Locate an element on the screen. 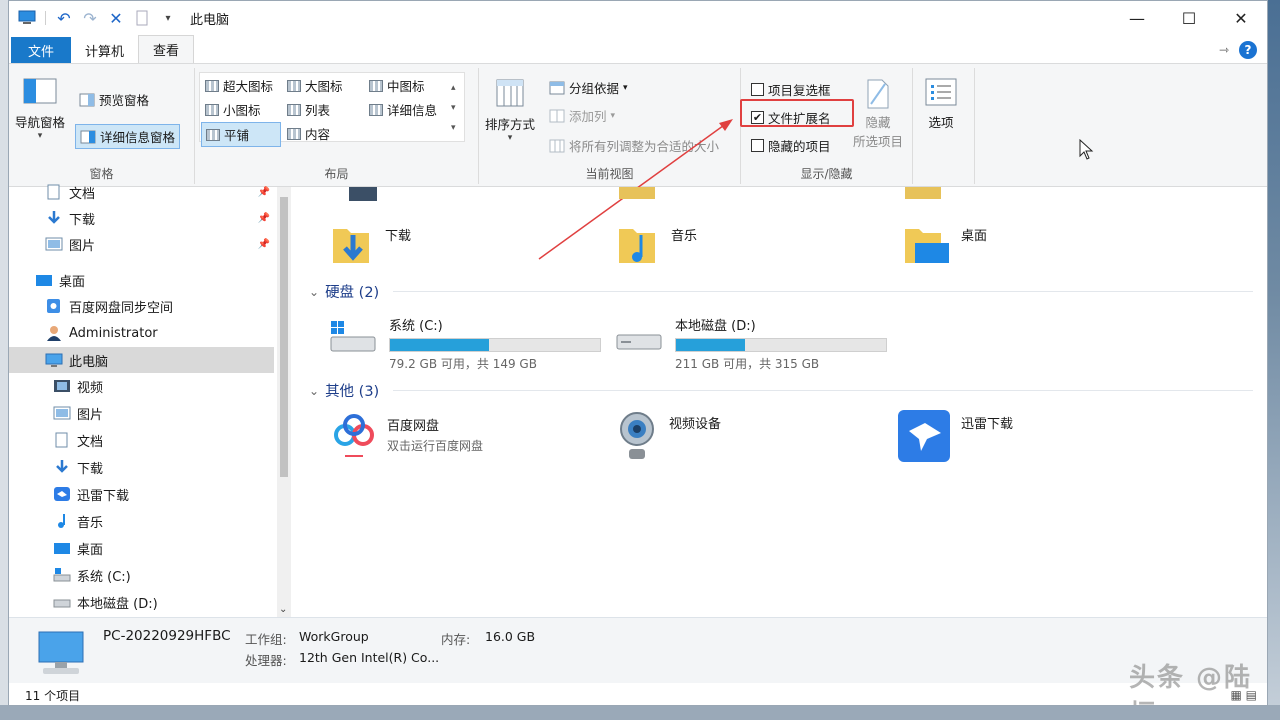 The width and height of the screenshot is (1280, 720). help-icon: ? is located at coordinates (1248, 50).